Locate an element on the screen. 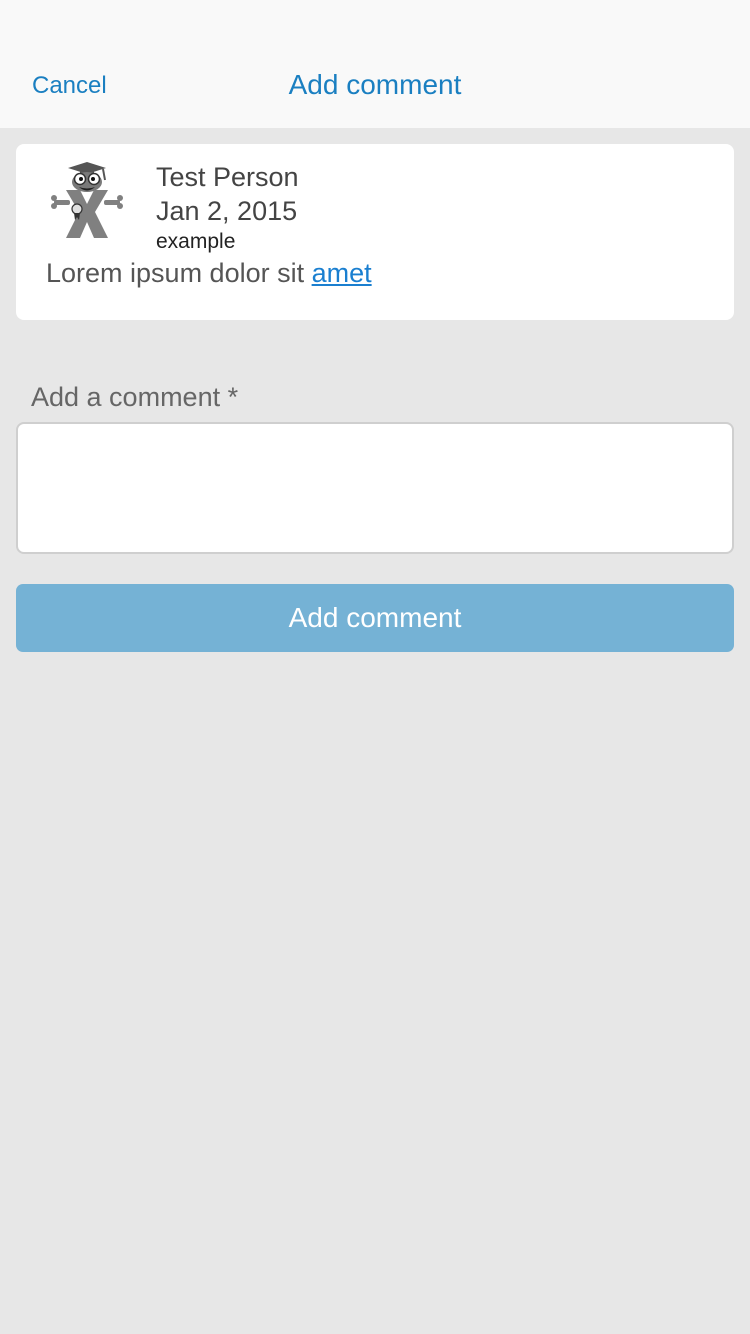  post-body-text: Lorem ipsum dolor sit is located at coordinates (179, 273).